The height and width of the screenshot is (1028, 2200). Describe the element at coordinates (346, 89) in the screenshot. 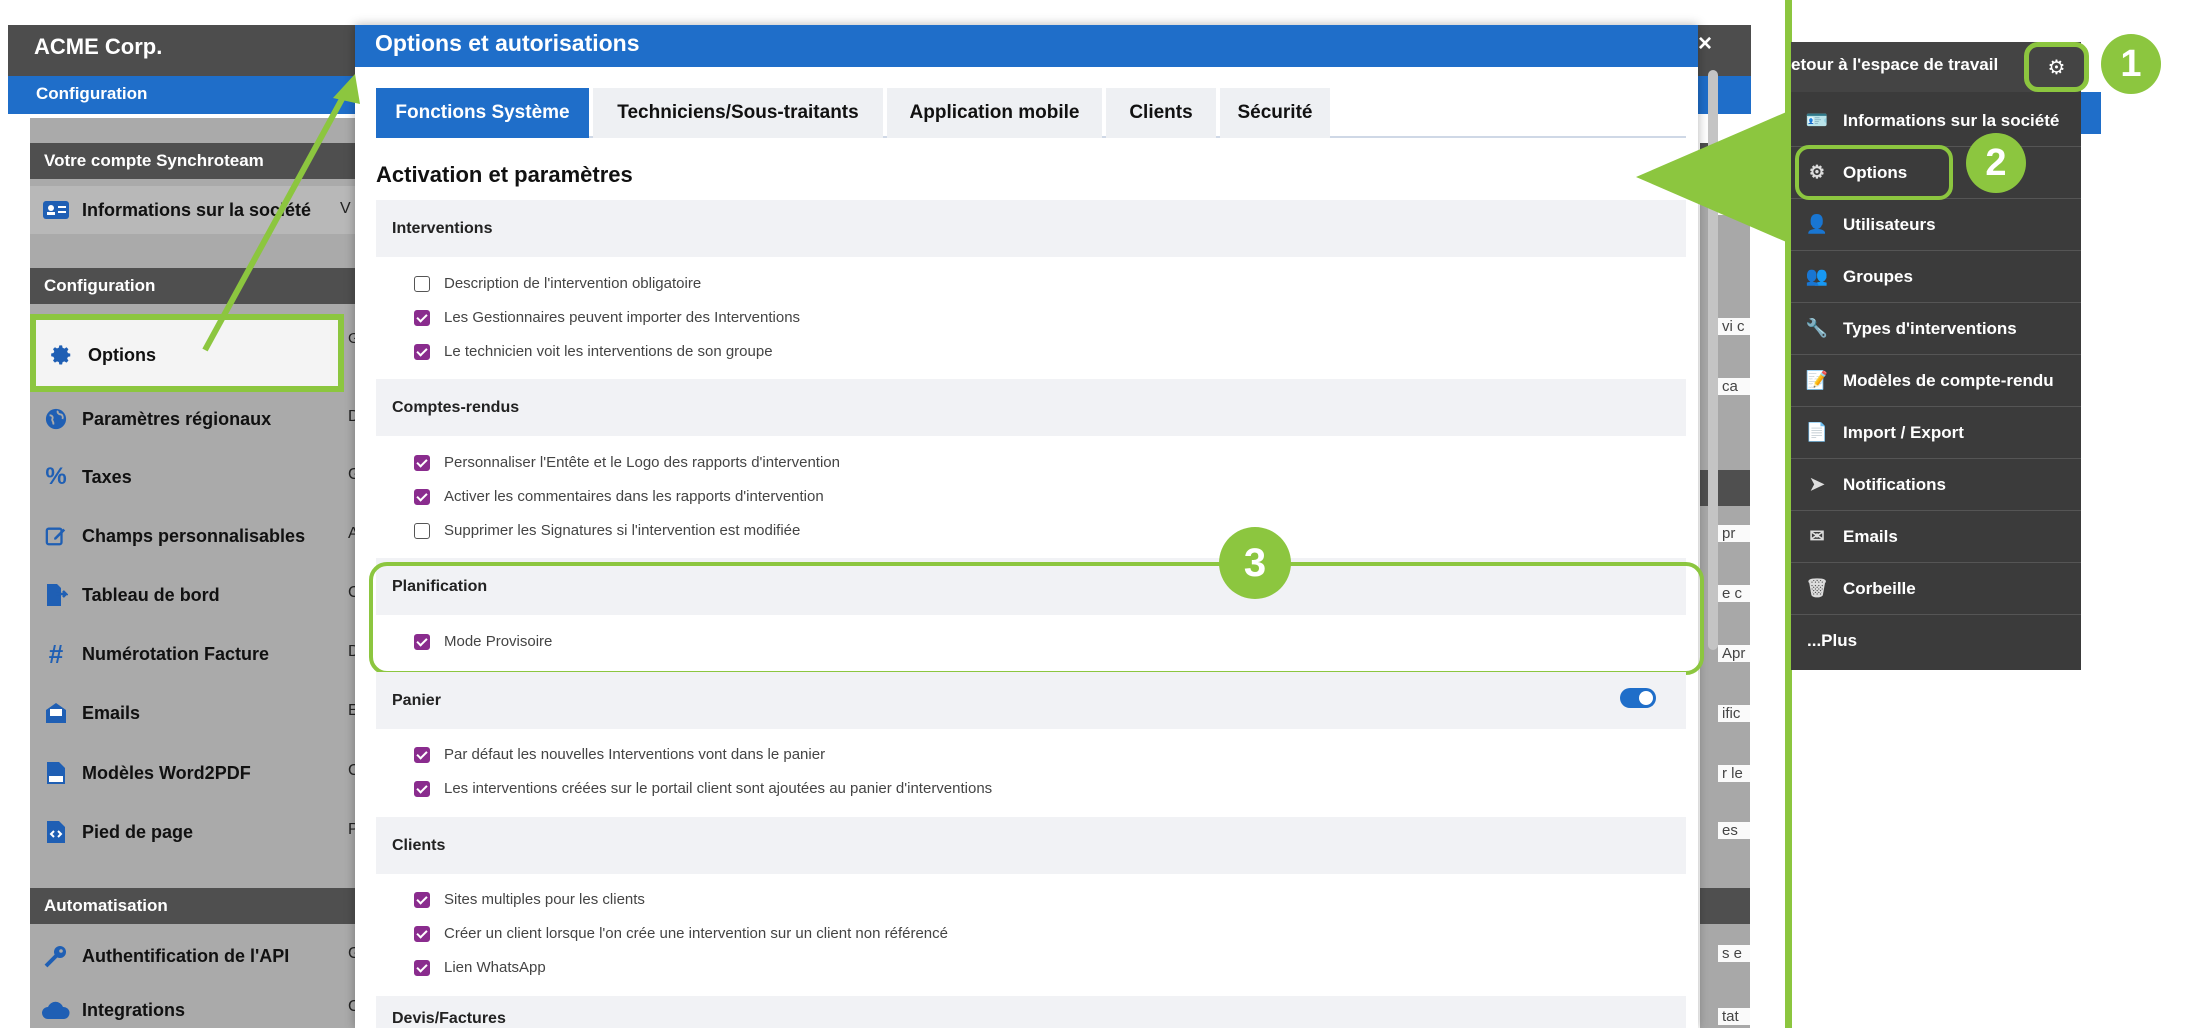

I see `annotation-arrowhead` at that location.